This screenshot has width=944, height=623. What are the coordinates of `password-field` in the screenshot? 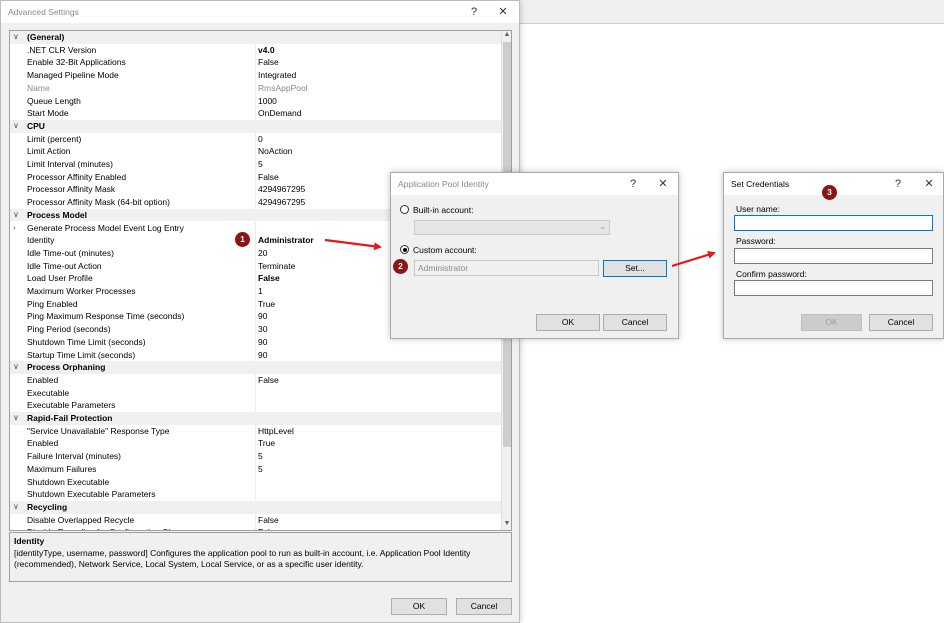 It's located at (833, 256).